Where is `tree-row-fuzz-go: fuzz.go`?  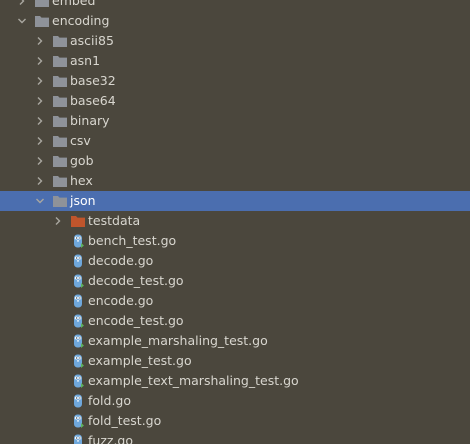 tree-row-fuzz-go: fuzz.go is located at coordinates (235, 437).